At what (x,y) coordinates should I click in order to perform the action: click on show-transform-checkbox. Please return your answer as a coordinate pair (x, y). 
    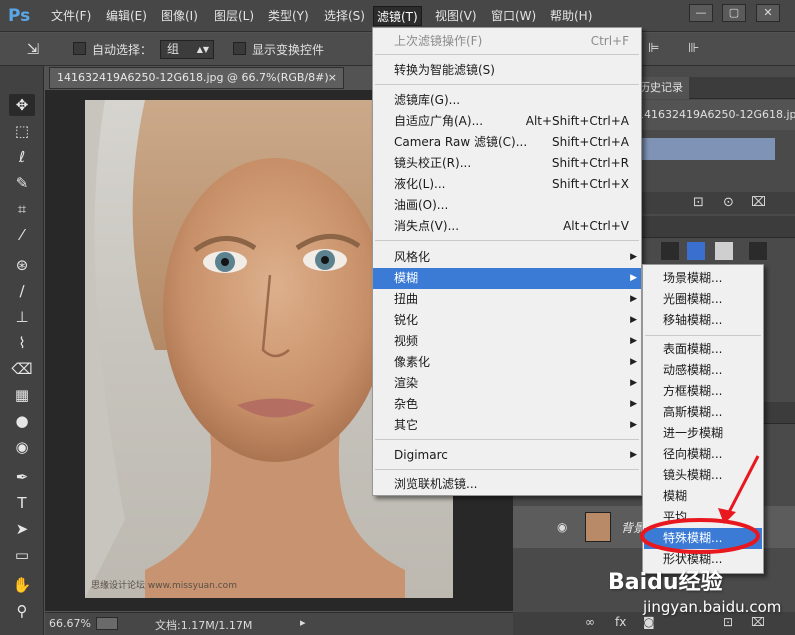
    Looking at the image, I should click on (239, 48).